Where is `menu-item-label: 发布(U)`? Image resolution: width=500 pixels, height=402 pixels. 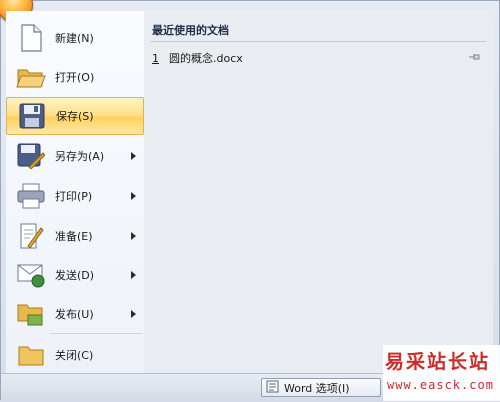
menu-item-label: 发布(U) is located at coordinates (74, 314).